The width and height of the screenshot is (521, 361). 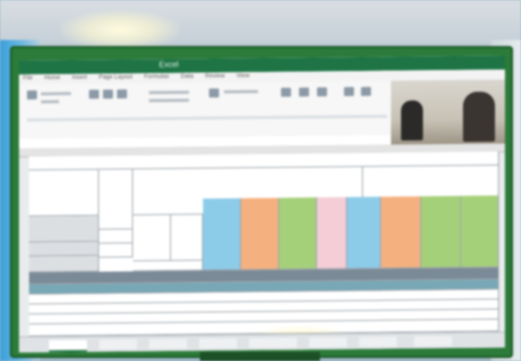 What do you see at coordinates (52, 78) in the screenshot?
I see `ribbon-tab-home: Home` at bounding box center [52, 78].